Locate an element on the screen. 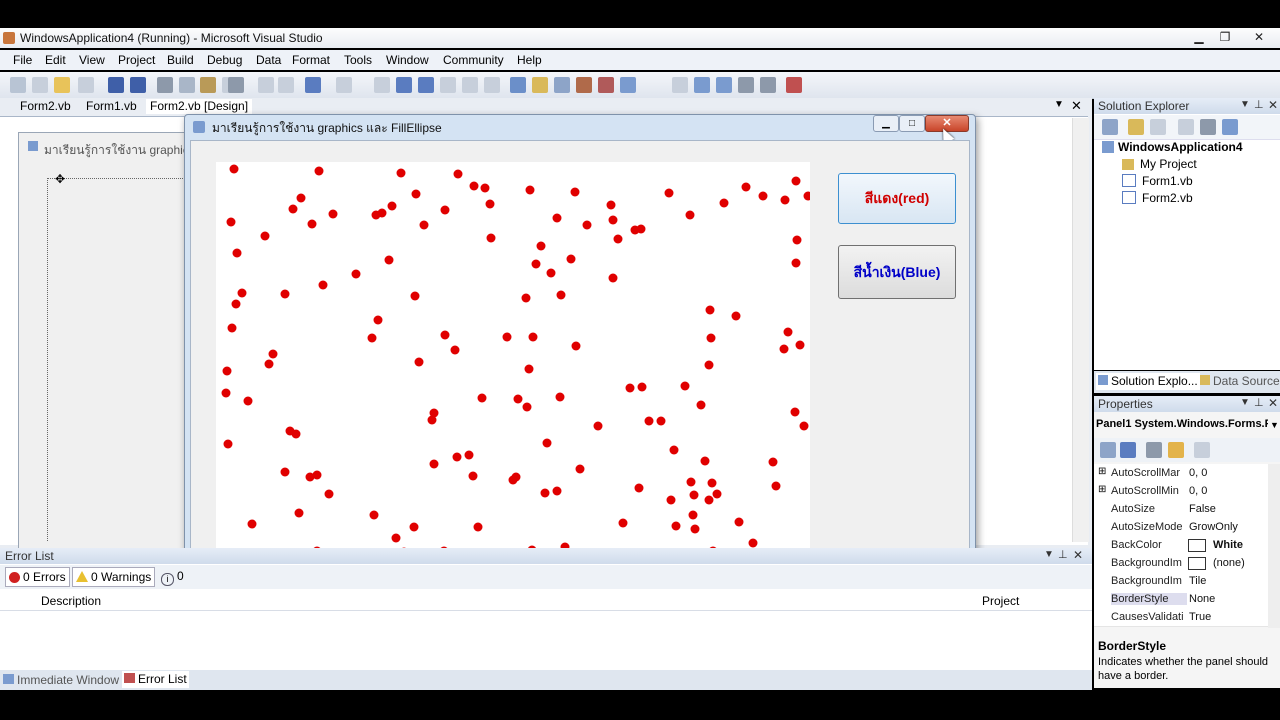 The height and width of the screenshot is (720, 1280). align-tool-icon is located at coordinates (702, 85).